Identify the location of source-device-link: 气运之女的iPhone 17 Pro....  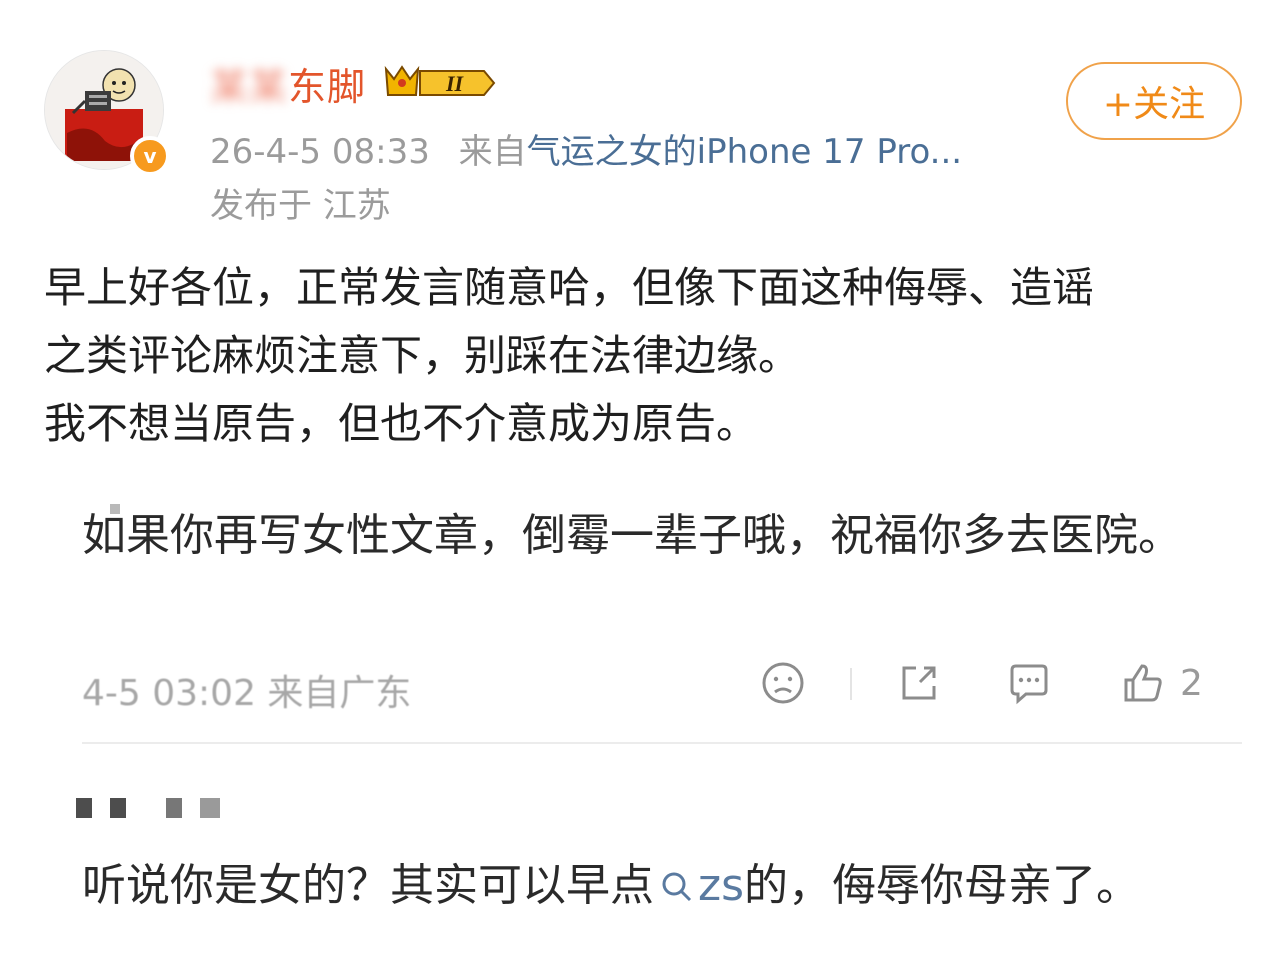
(744, 152).